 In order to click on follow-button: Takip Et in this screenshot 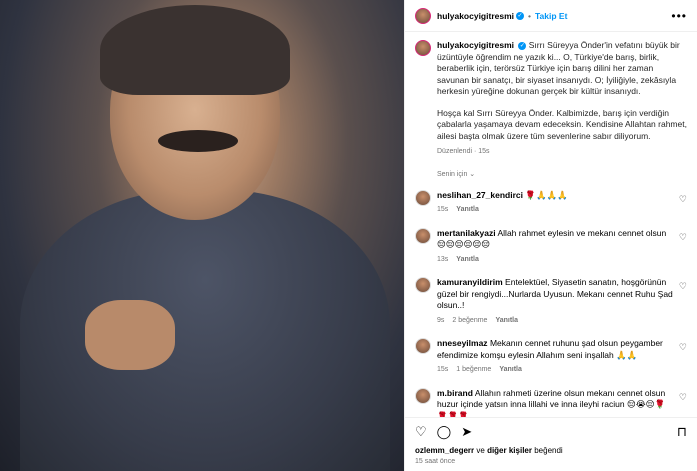, I will do `click(551, 16)`.